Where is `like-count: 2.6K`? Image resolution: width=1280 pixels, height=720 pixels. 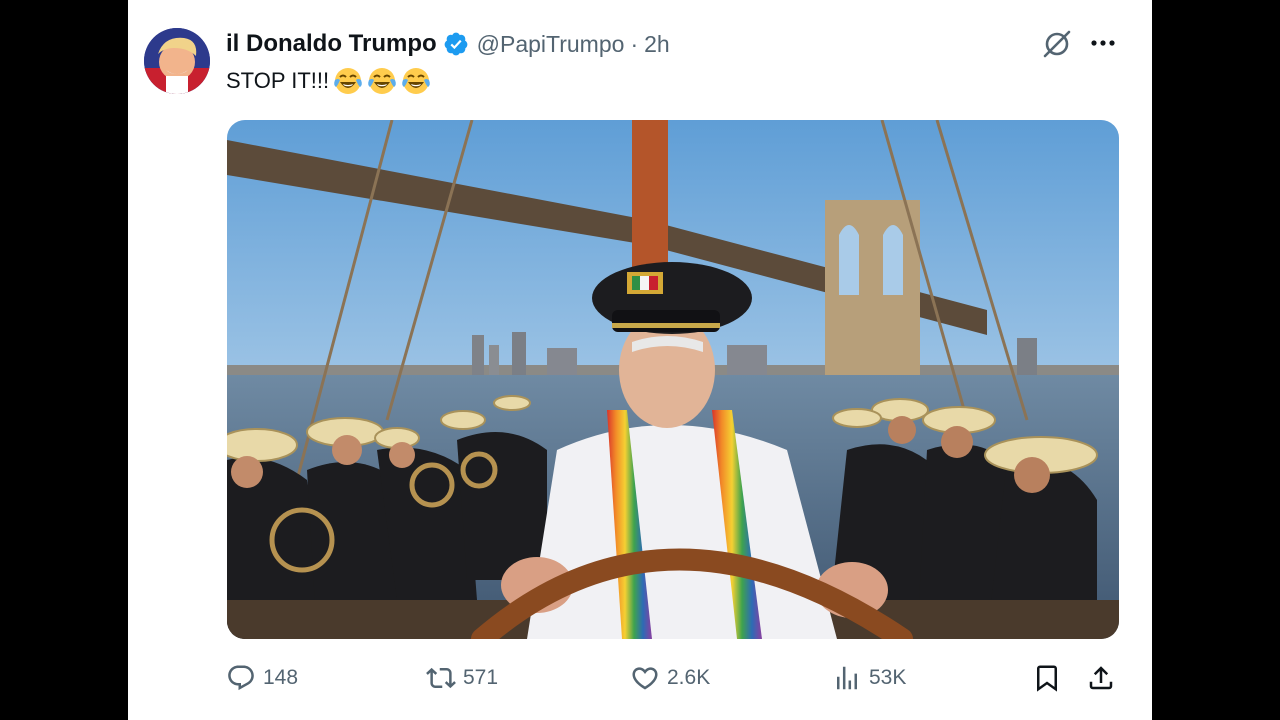 like-count: 2.6K is located at coordinates (689, 677).